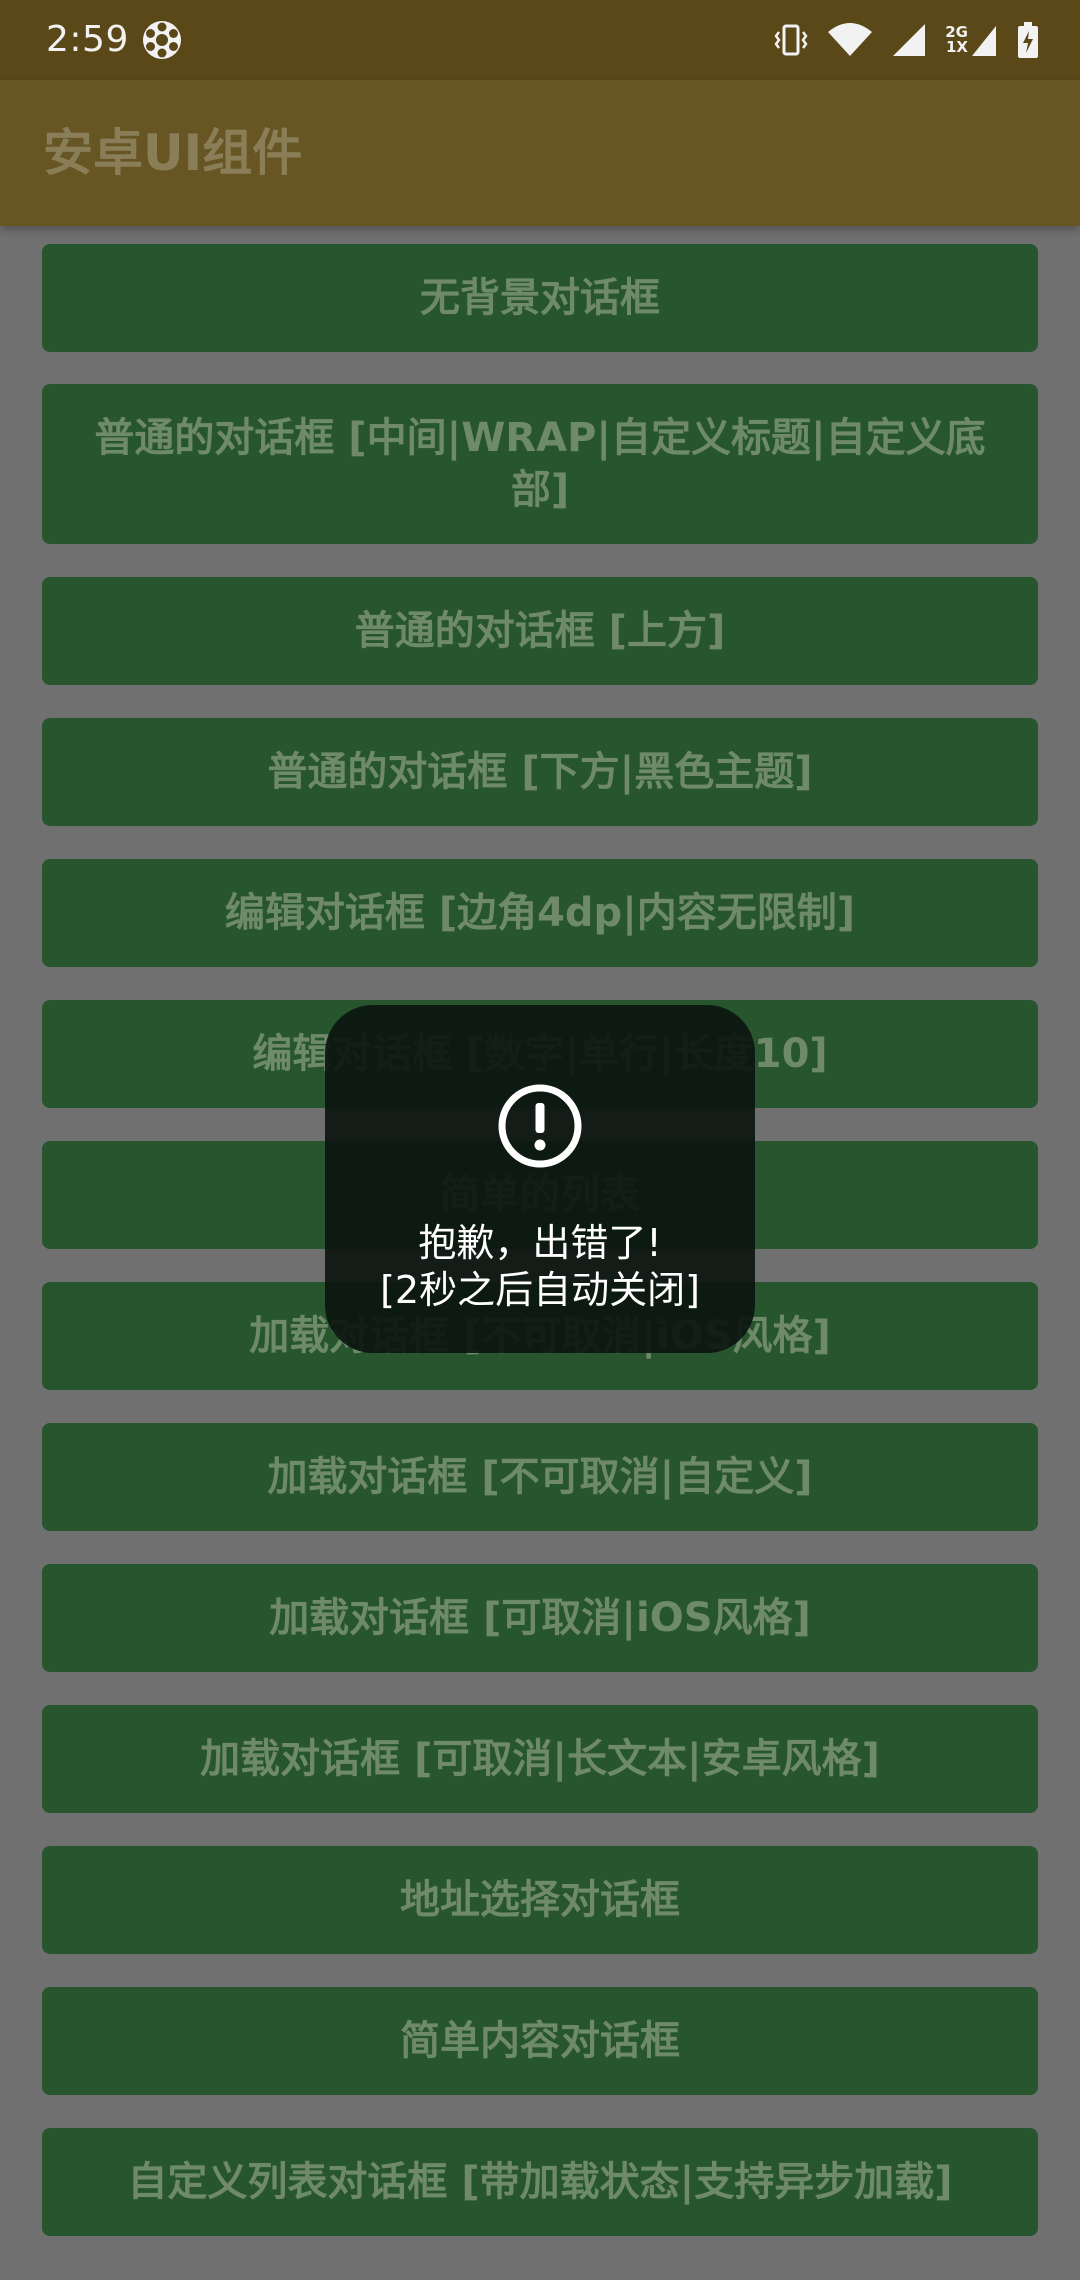  What do you see at coordinates (956, 47) in the screenshot?
I see `network-type-bottom: 1X` at bounding box center [956, 47].